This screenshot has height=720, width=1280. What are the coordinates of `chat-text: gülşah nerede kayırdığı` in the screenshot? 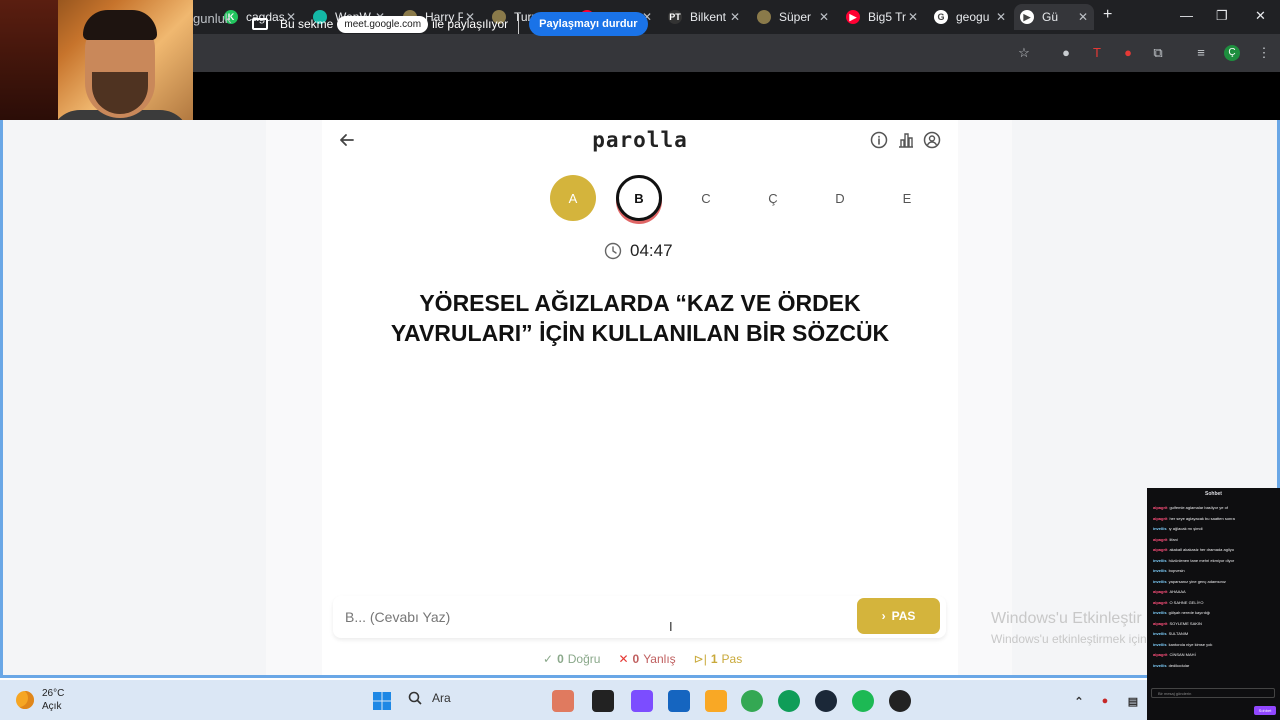 It's located at (1189, 612).